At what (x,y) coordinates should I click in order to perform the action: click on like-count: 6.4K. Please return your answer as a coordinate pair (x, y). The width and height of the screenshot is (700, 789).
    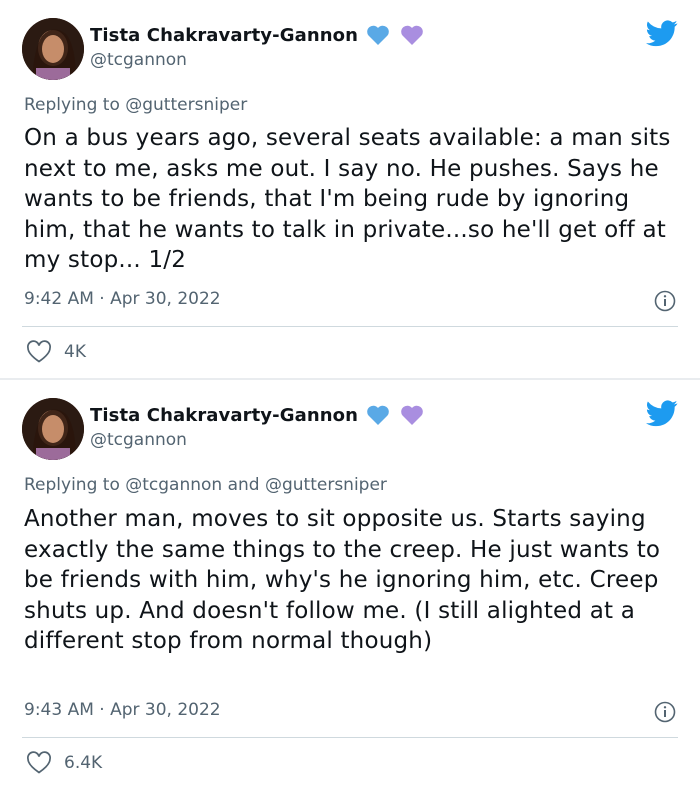
    Looking at the image, I should click on (83, 763).